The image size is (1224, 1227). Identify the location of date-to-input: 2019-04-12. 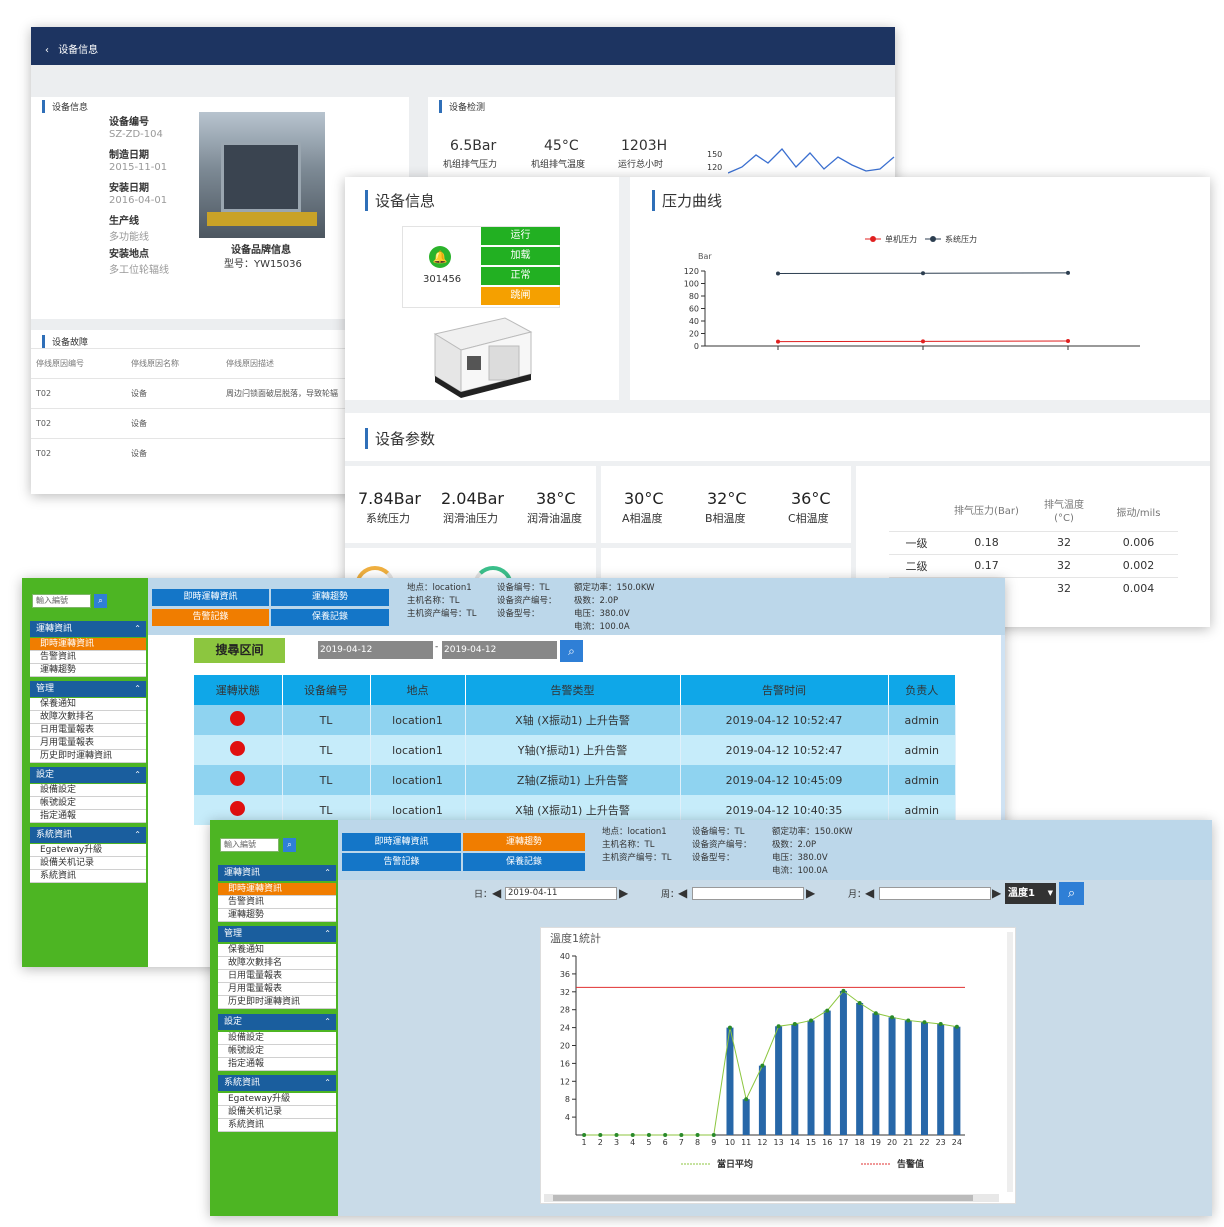
(499, 650).